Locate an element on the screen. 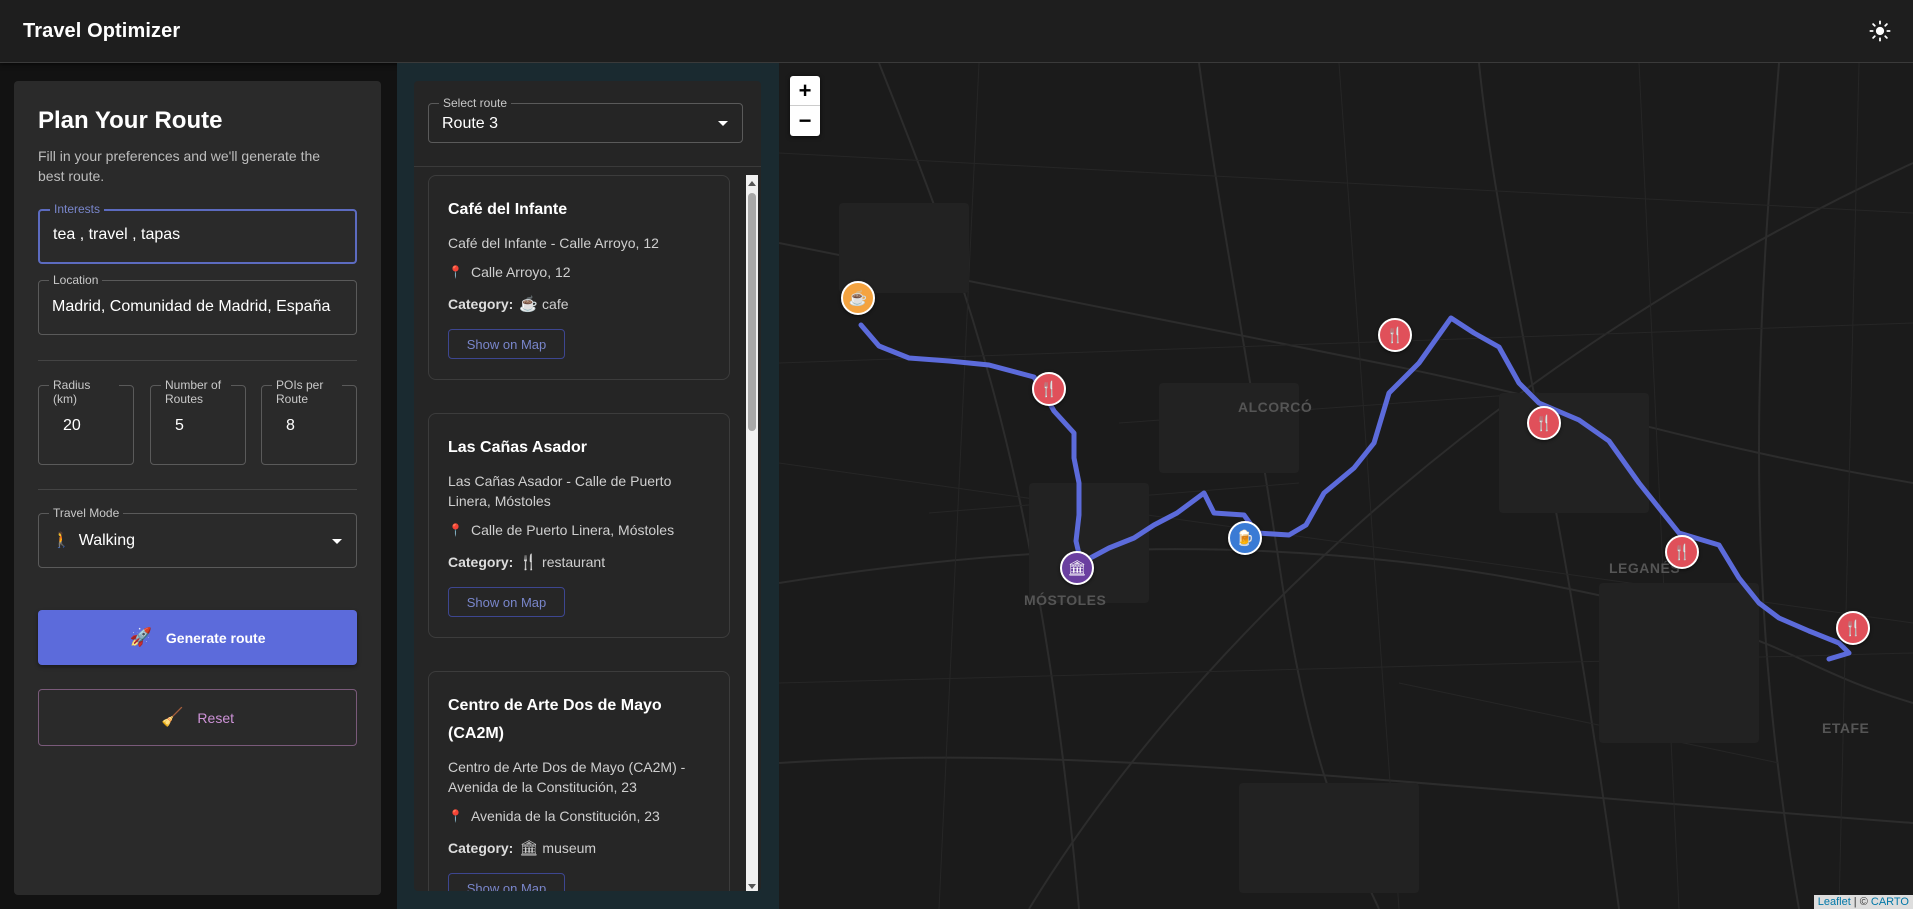 This screenshot has width=1913, height=909. interests-value: tea , travel , tapas is located at coordinates (116, 235).